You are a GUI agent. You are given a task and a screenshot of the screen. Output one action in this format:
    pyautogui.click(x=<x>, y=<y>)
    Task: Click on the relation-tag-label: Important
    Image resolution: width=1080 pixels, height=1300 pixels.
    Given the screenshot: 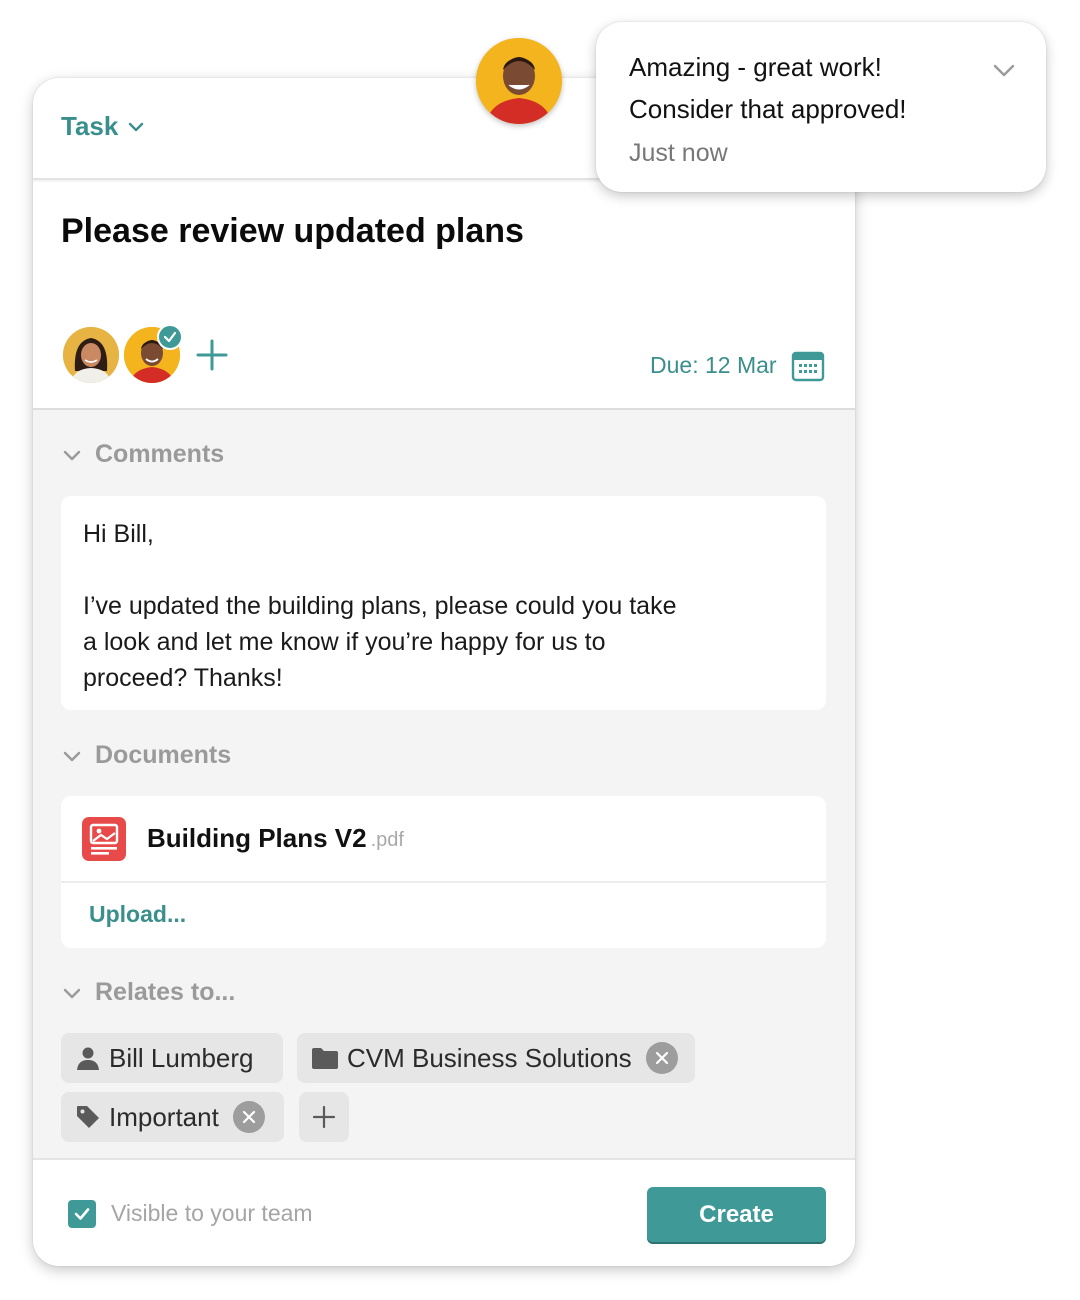 What is the action you would take?
    pyautogui.click(x=164, y=1116)
    